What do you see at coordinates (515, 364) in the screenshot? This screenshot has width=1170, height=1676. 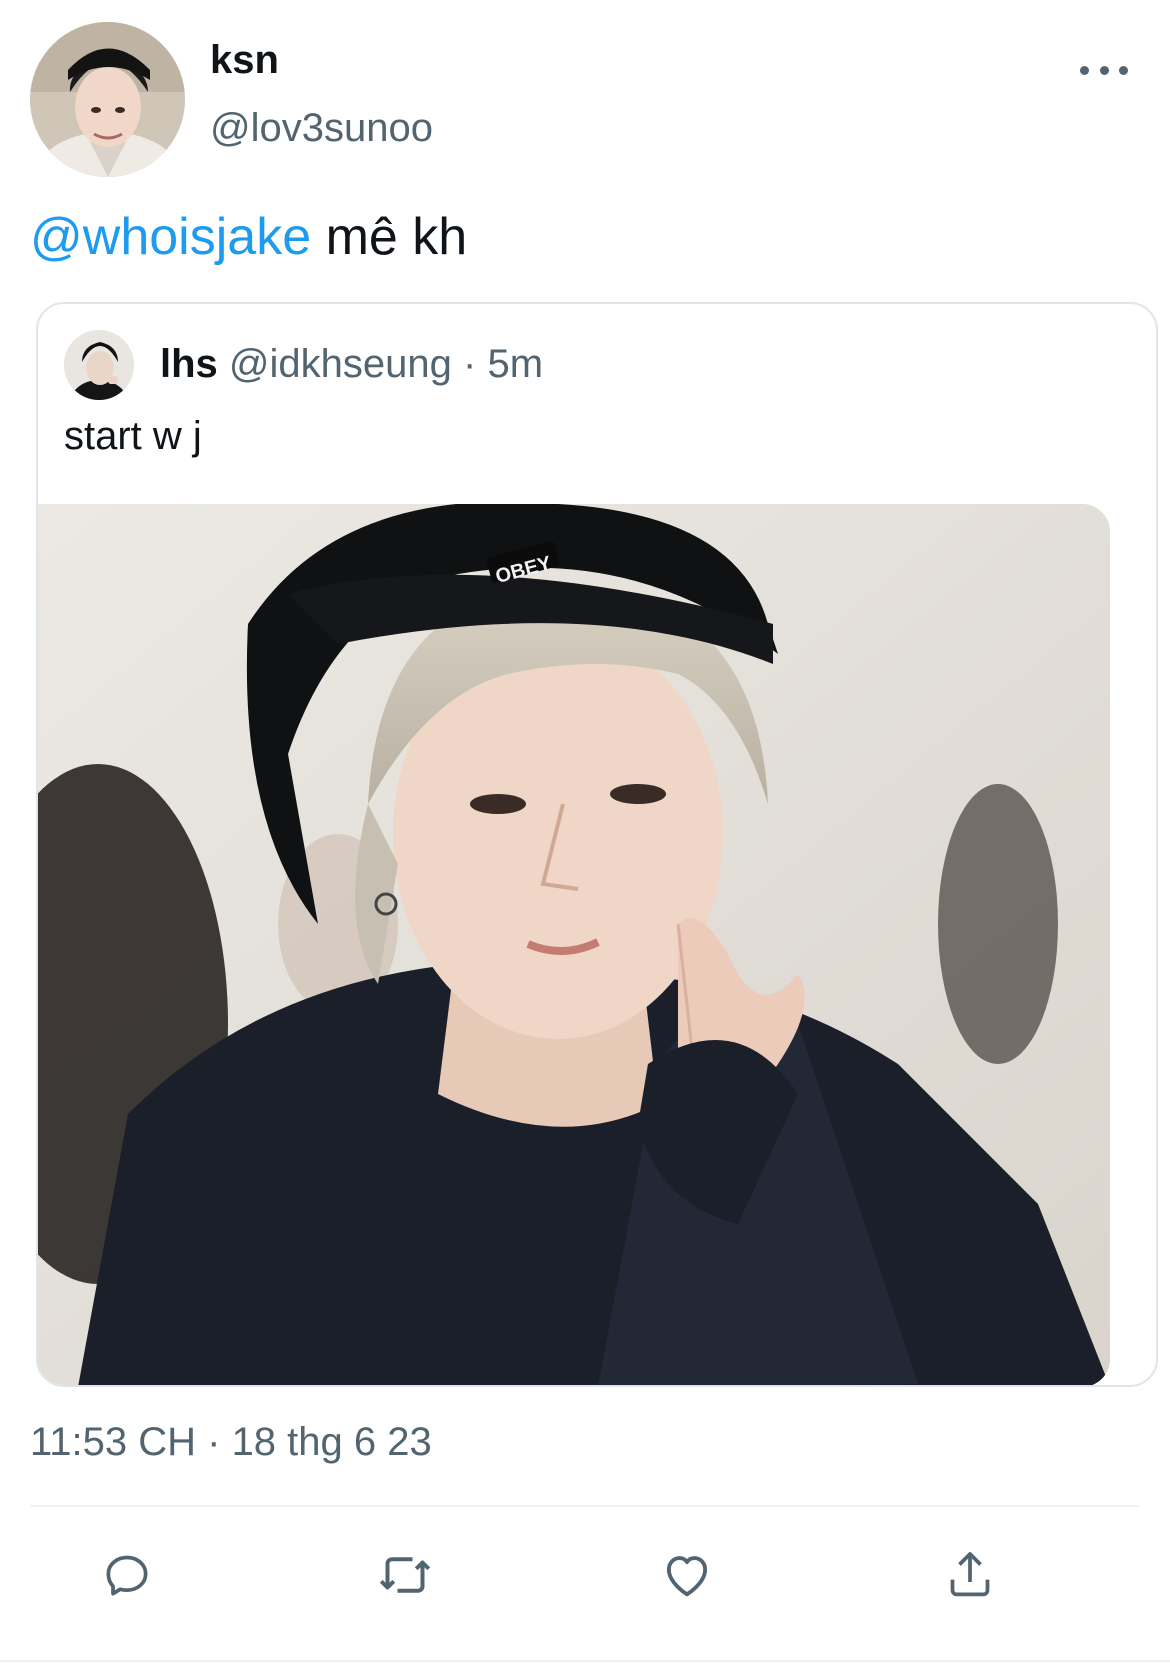 I see `quoted-age: 5m` at bounding box center [515, 364].